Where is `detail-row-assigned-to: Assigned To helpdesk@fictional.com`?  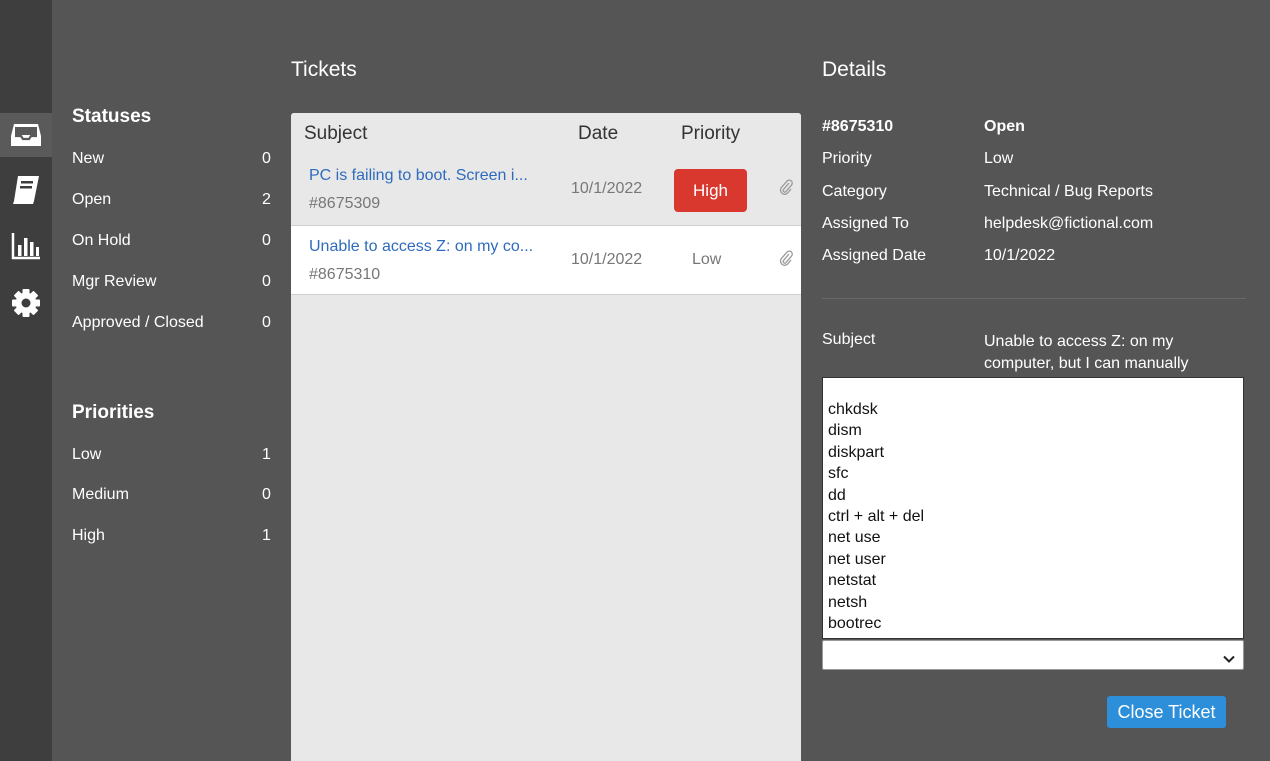 detail-row-assigned-to: Assigned To helpdesk@fictional.com is located at coordinates (1034, 226).